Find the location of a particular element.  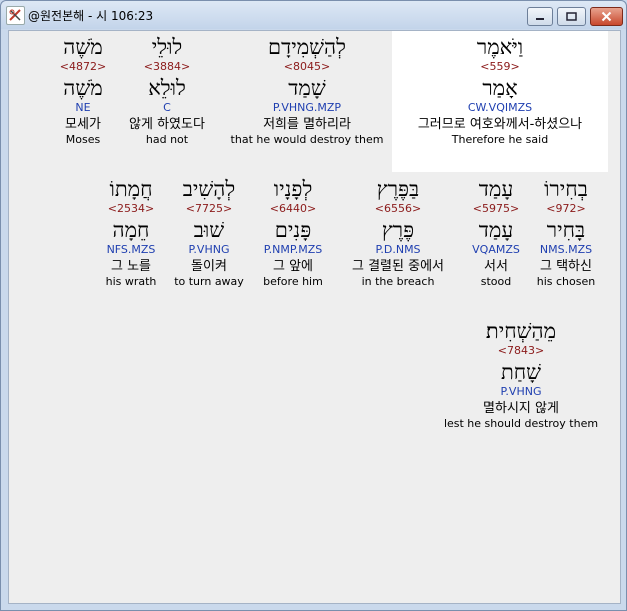

hebrew-lemma: פֶּרֶץ is located at coordinates (398, 230).